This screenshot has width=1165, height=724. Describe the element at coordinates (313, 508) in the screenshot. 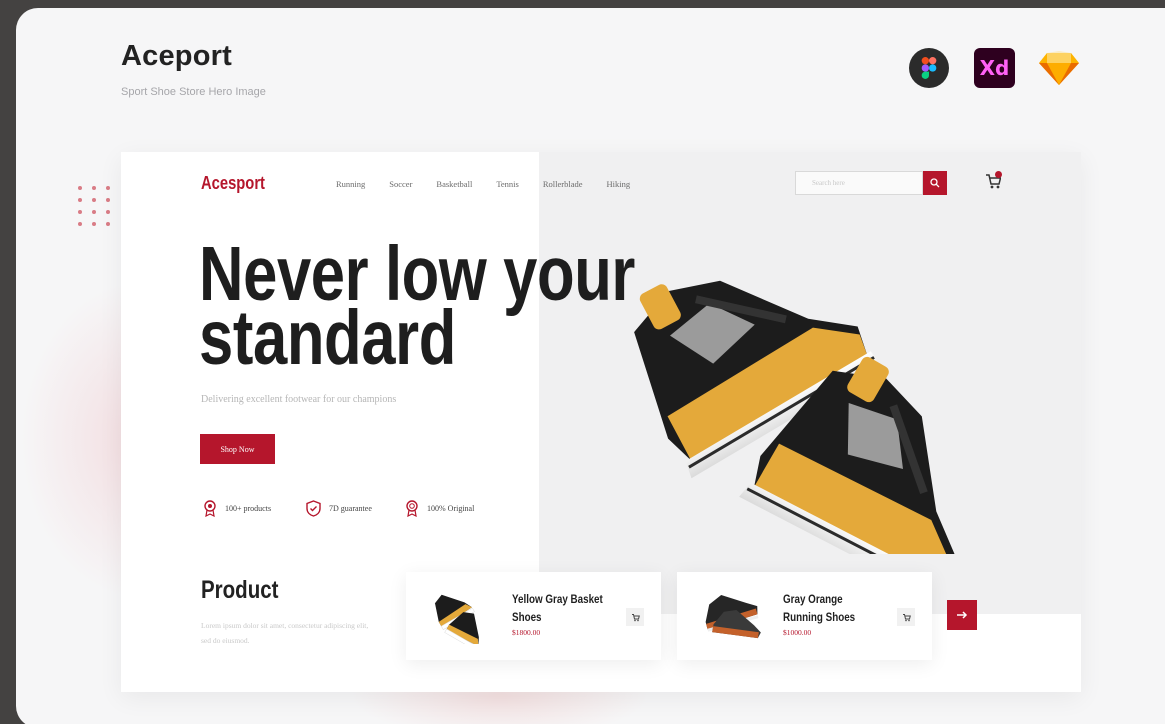

I see `shield-icon` at that location.